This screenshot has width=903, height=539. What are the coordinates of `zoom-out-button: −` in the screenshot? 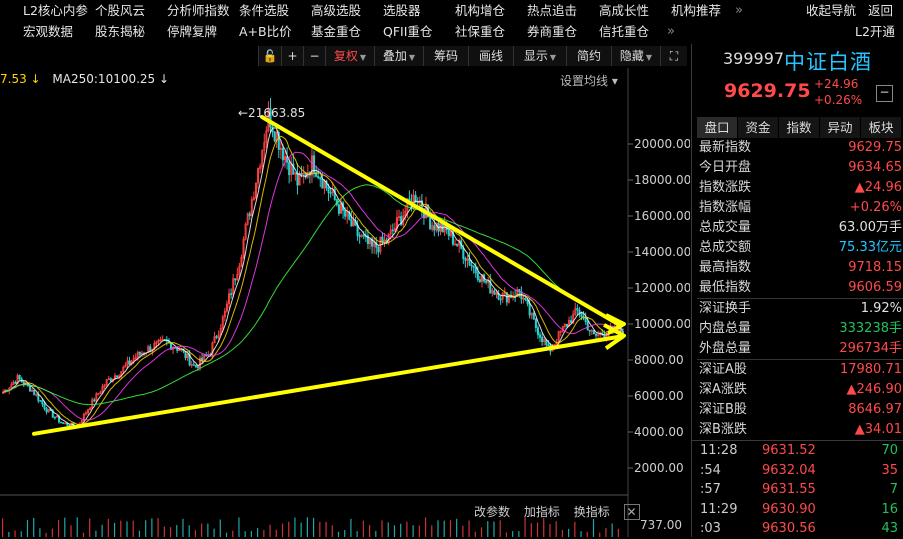 It's located at (314, 56).